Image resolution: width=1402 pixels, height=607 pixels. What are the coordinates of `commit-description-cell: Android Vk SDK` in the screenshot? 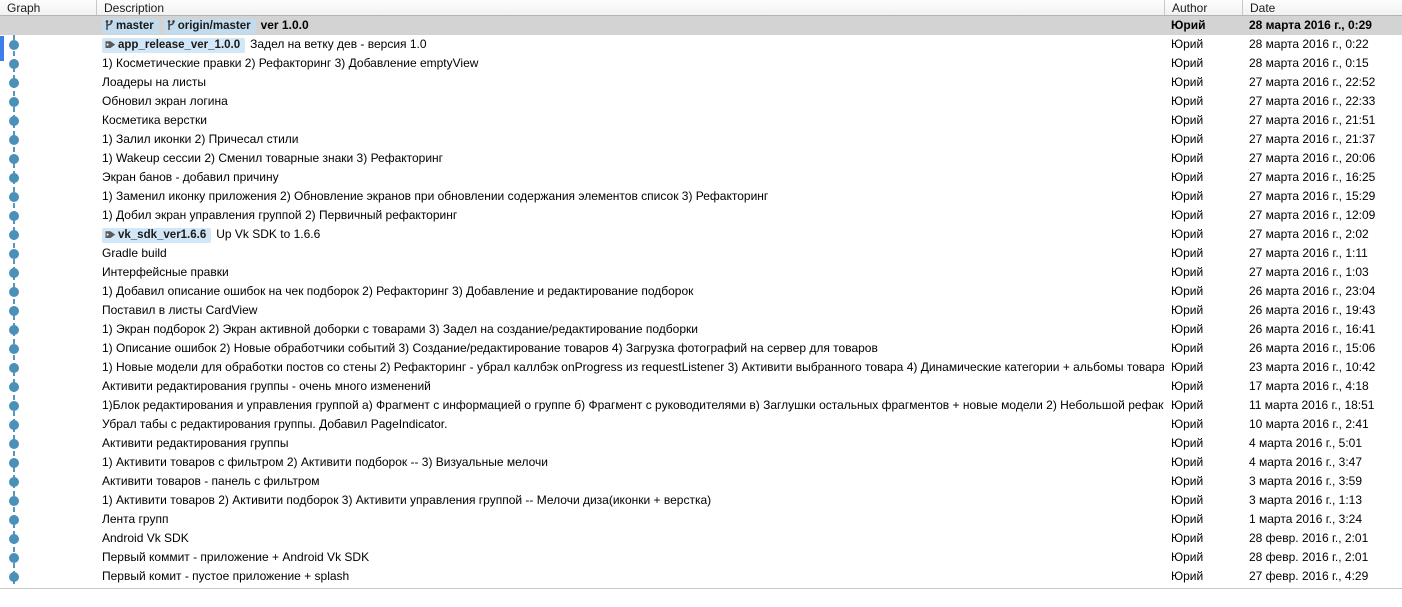 It's located at (630, 538).